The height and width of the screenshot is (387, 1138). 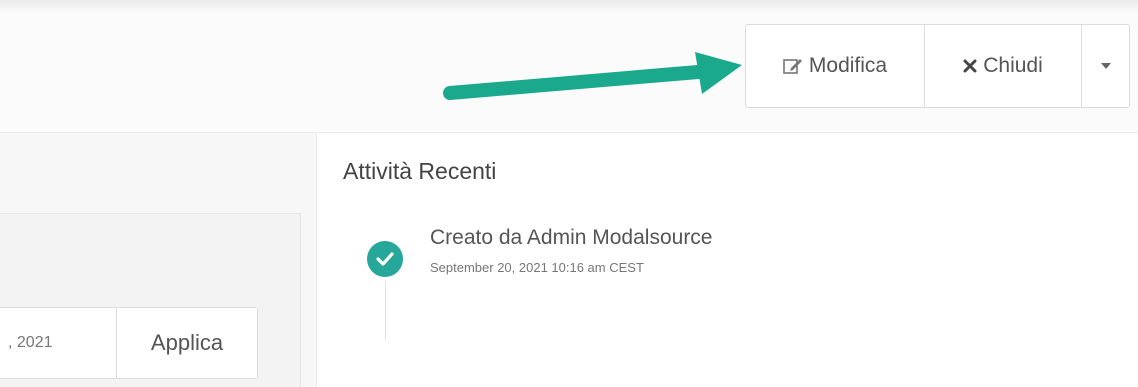 What do you see at coordinates (571, 237) in the screenshot?
I see `activity-item-text: Creato da Admin Modalsource` at bounding box center [571, 237].